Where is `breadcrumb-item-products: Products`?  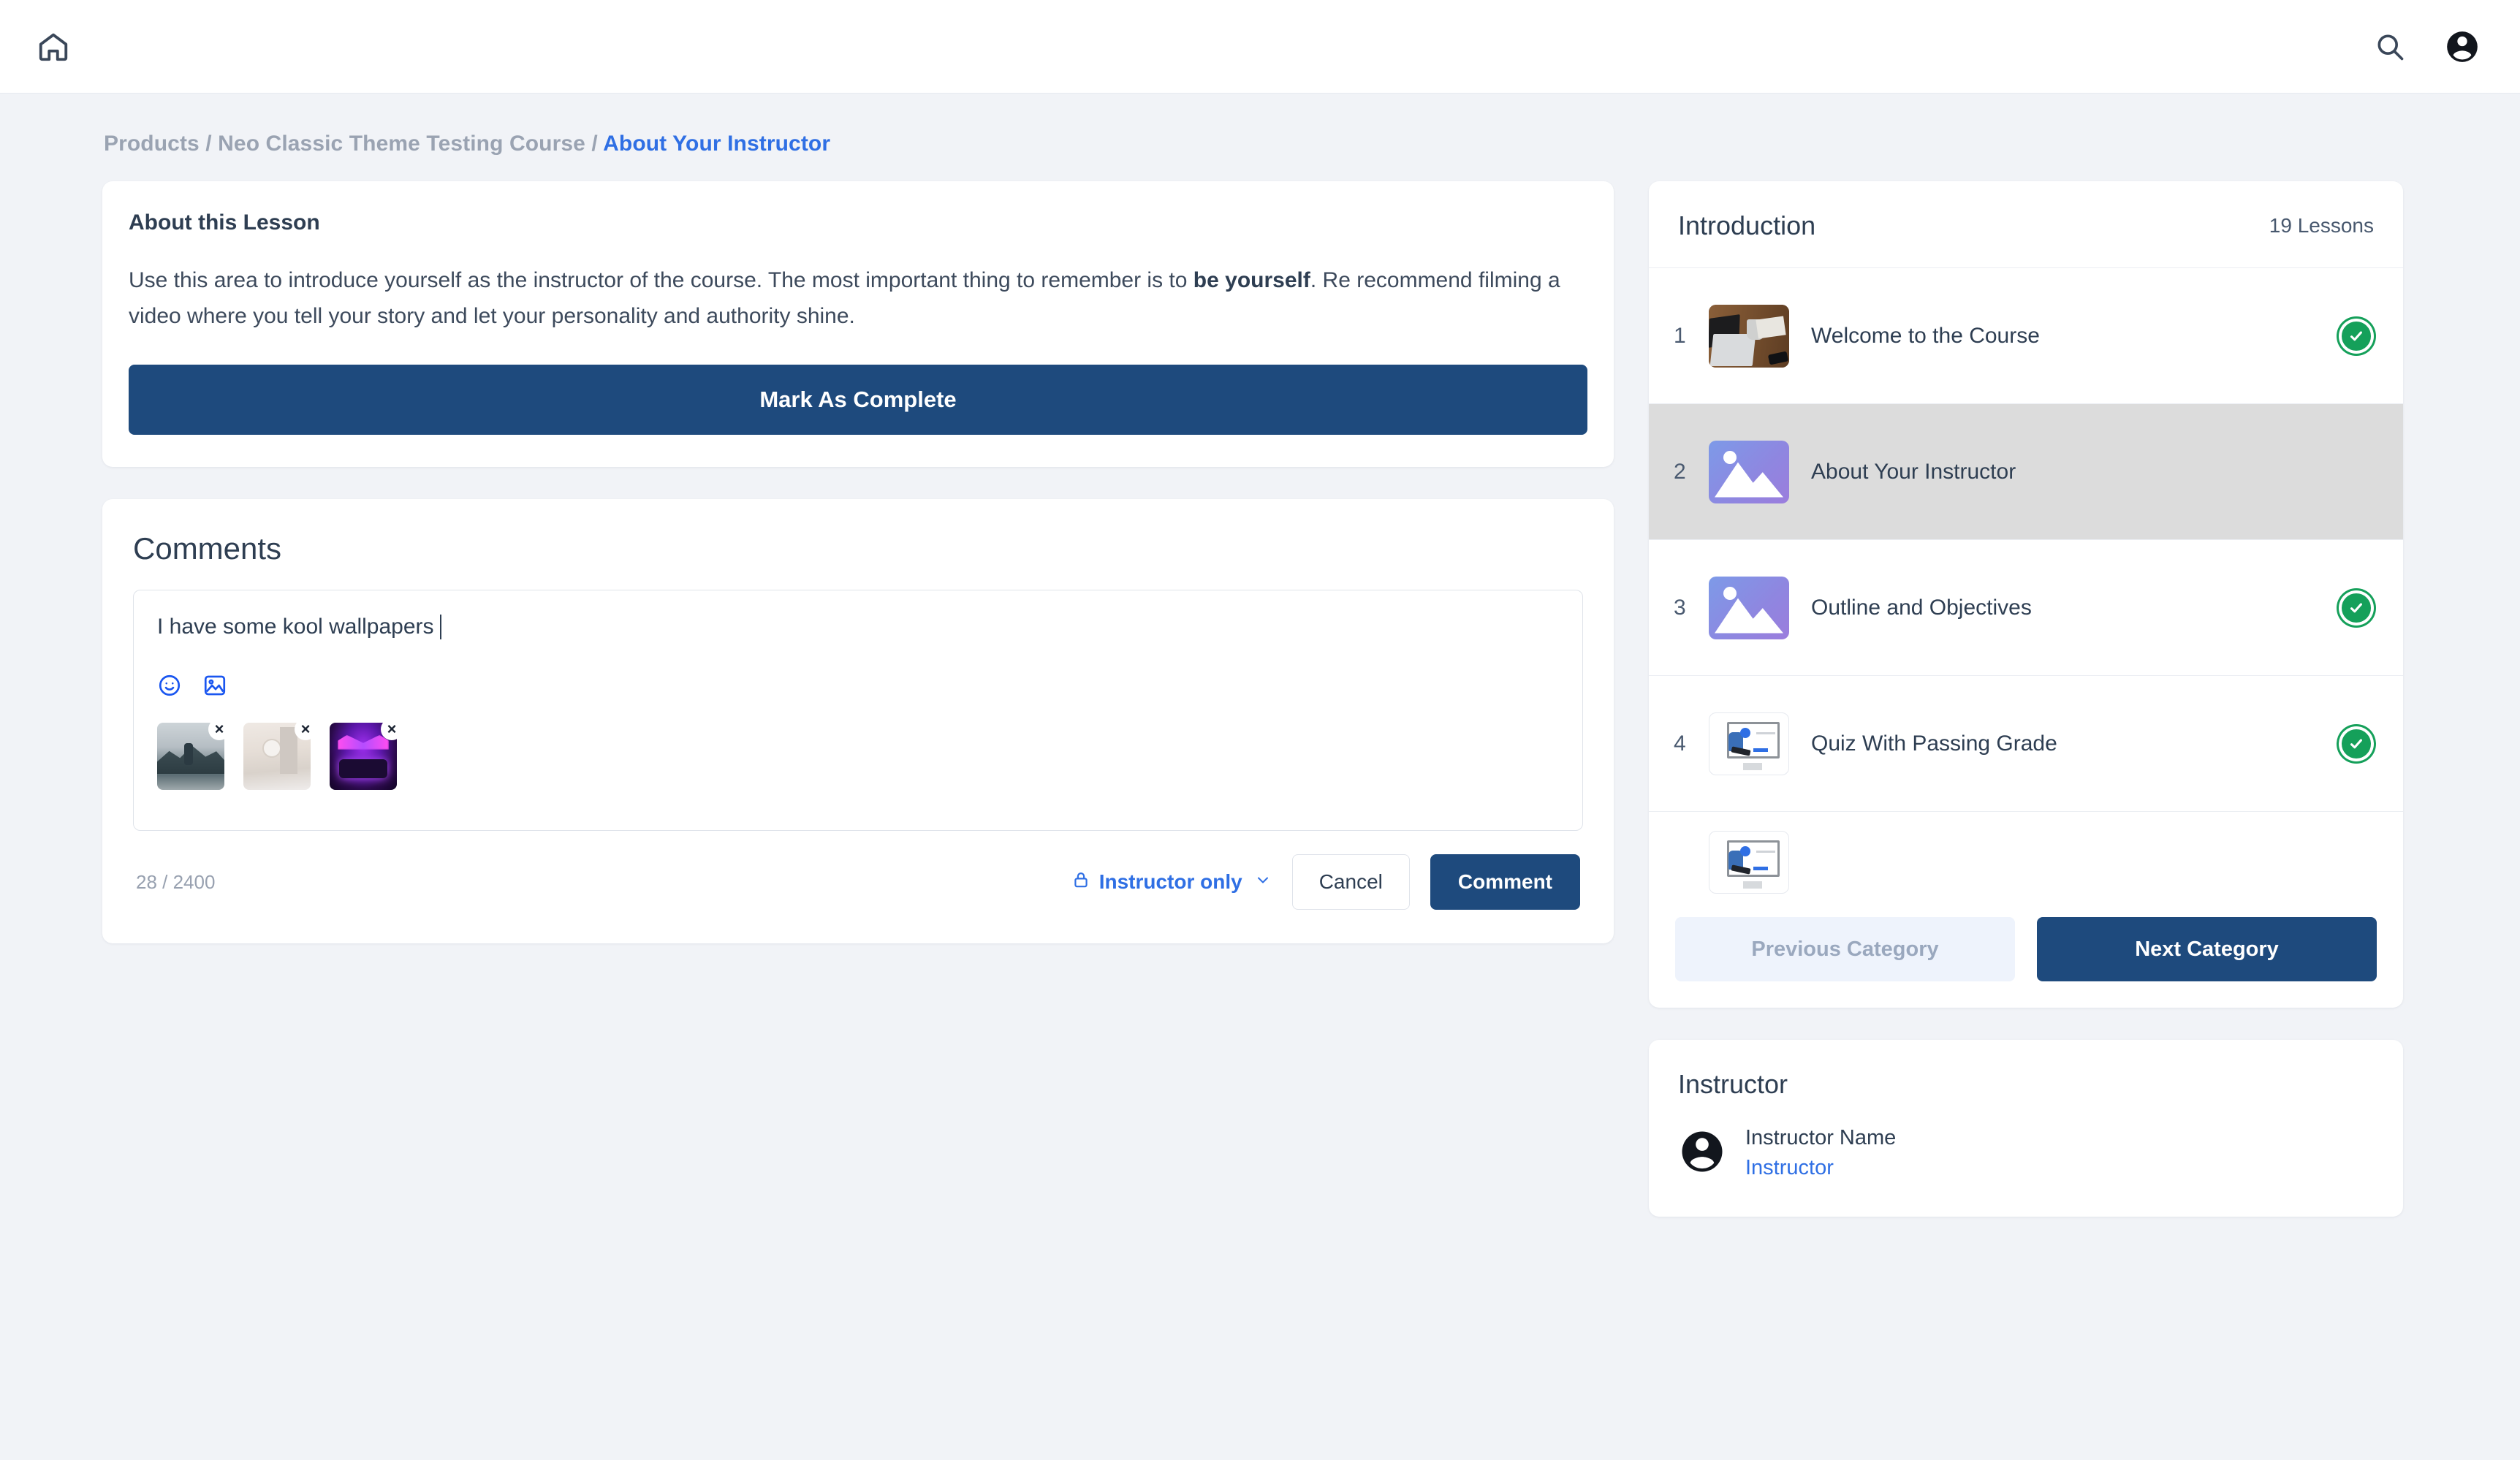 breadcrumb-item-products: Products is located at coordinates (152, 144).